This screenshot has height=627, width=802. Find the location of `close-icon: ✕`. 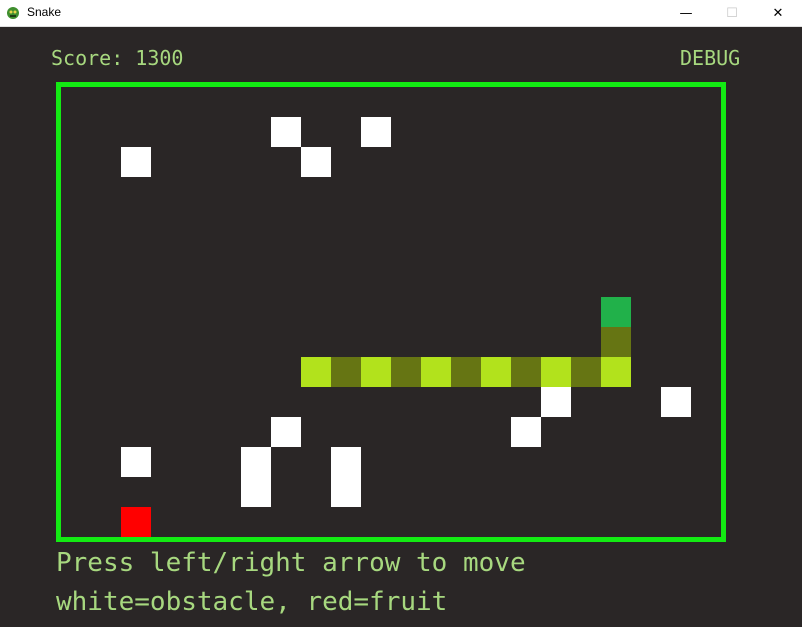

close-icon: ✕ is located at coordinates (778, 13).